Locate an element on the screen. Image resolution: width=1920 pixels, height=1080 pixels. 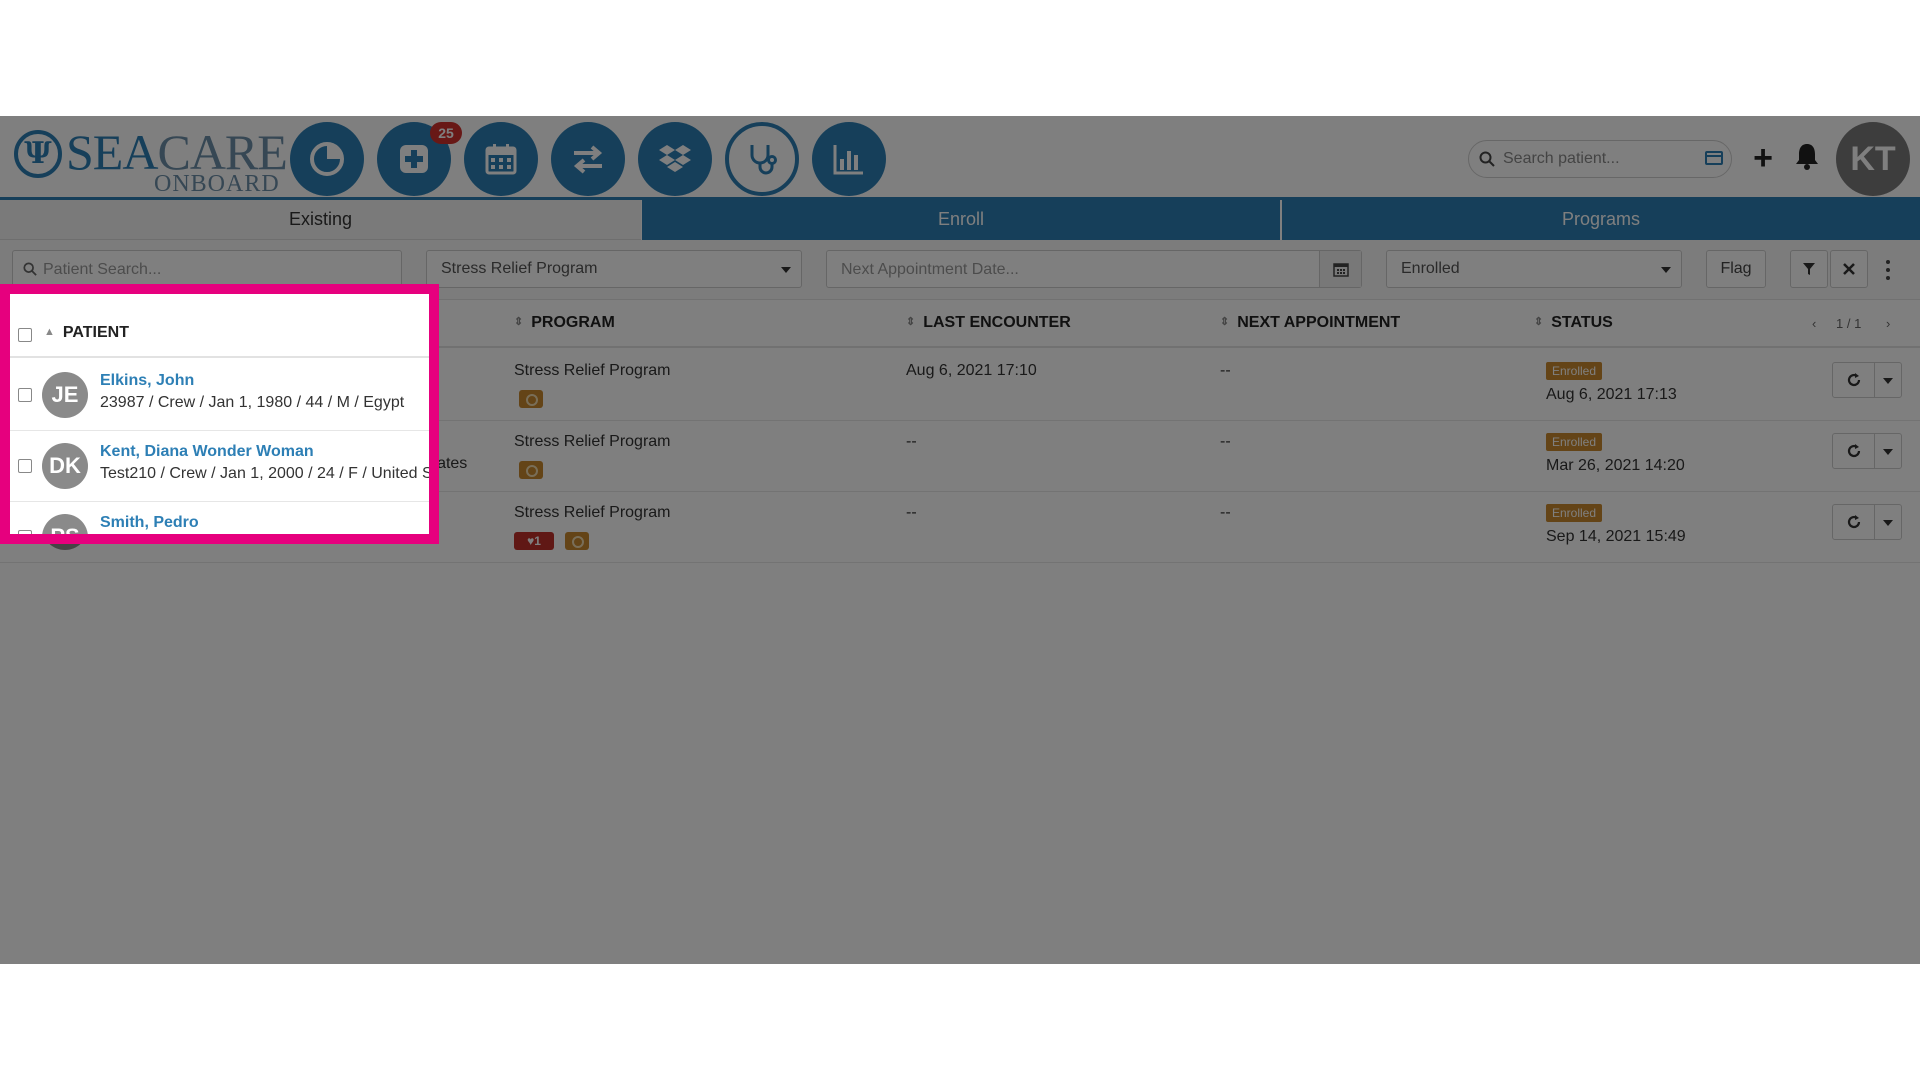
patient-name-link: Elkins, John is located at coordinates (147, 381).